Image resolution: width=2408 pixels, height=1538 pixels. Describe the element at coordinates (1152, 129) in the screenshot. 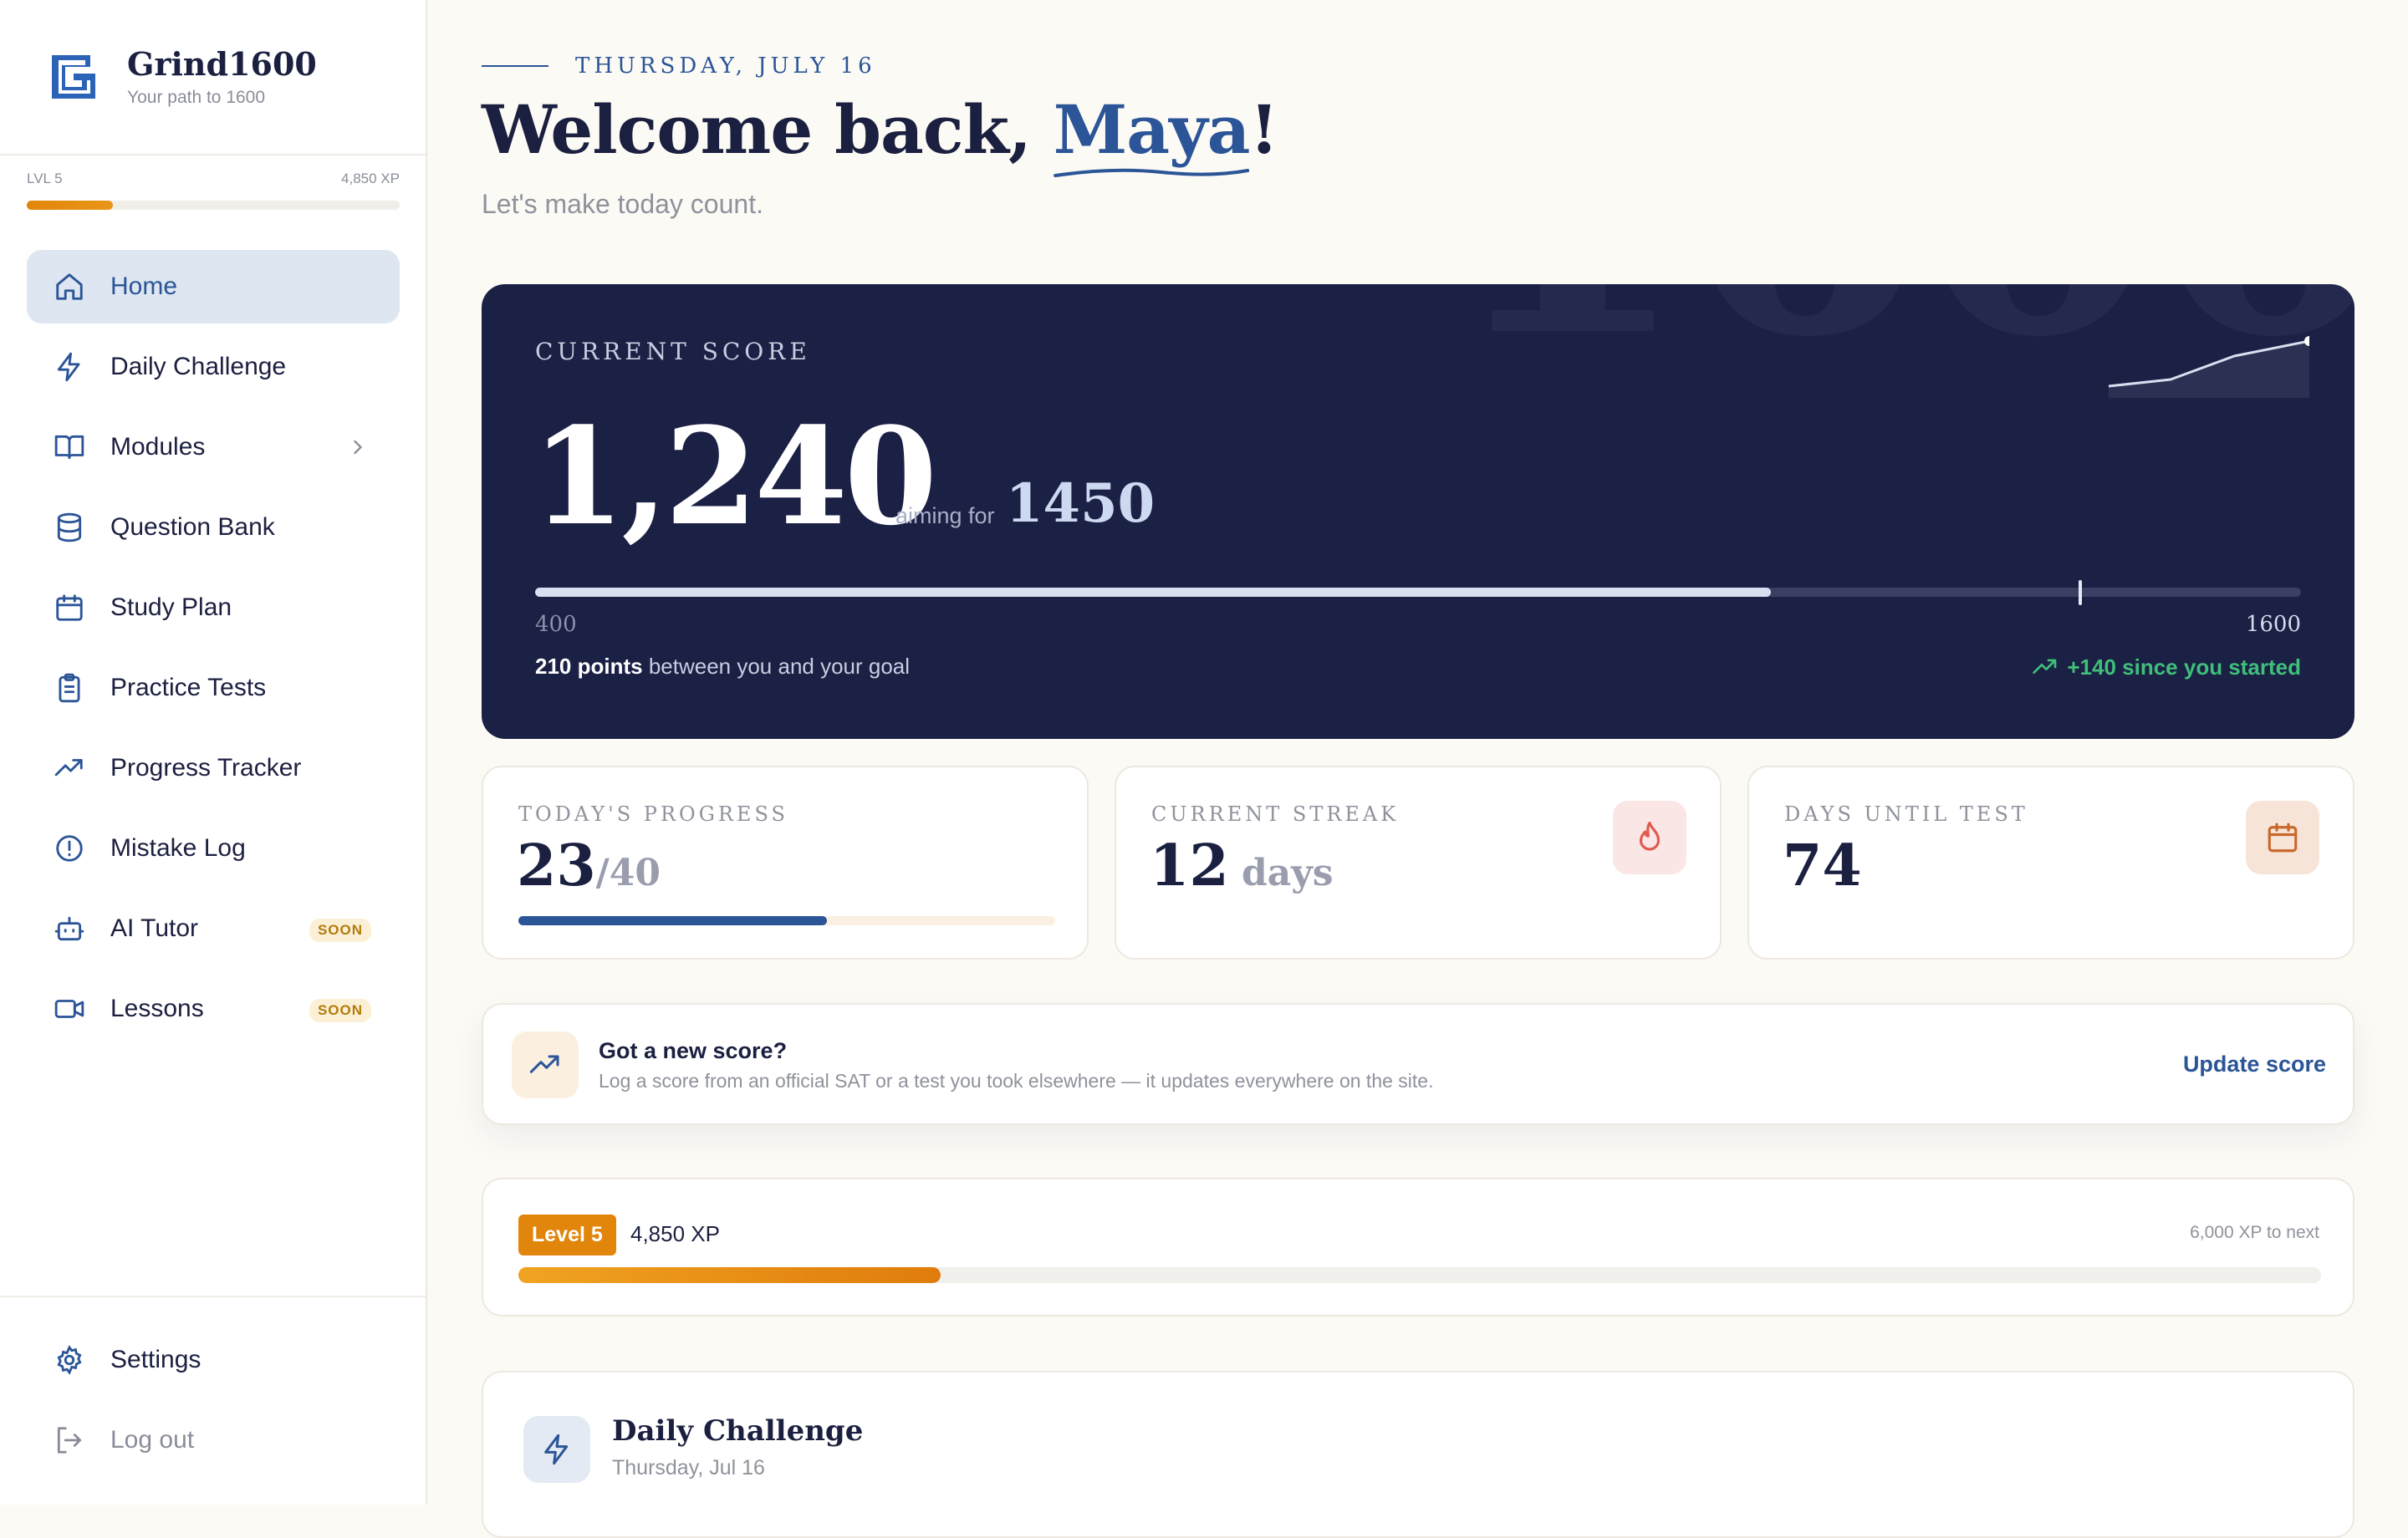

I see `user-name-text: Maya` at that location.